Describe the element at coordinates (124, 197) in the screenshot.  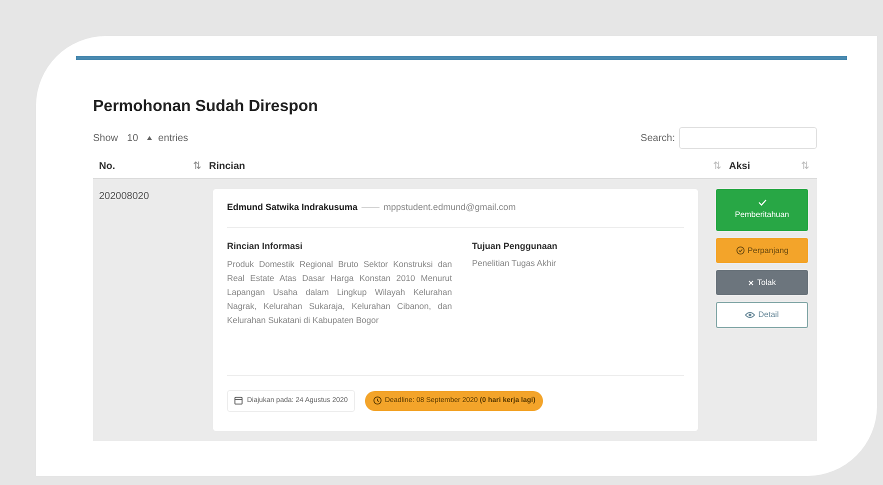
I see `request-number: 202008020` at that location.